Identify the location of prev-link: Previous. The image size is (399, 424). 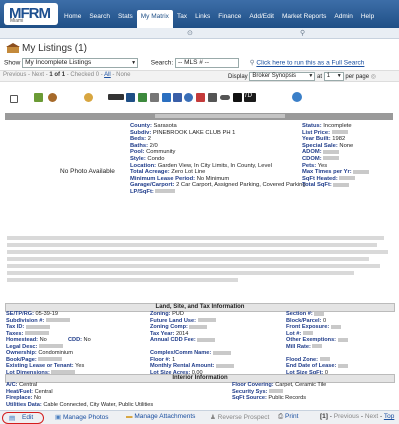
(14, 75).